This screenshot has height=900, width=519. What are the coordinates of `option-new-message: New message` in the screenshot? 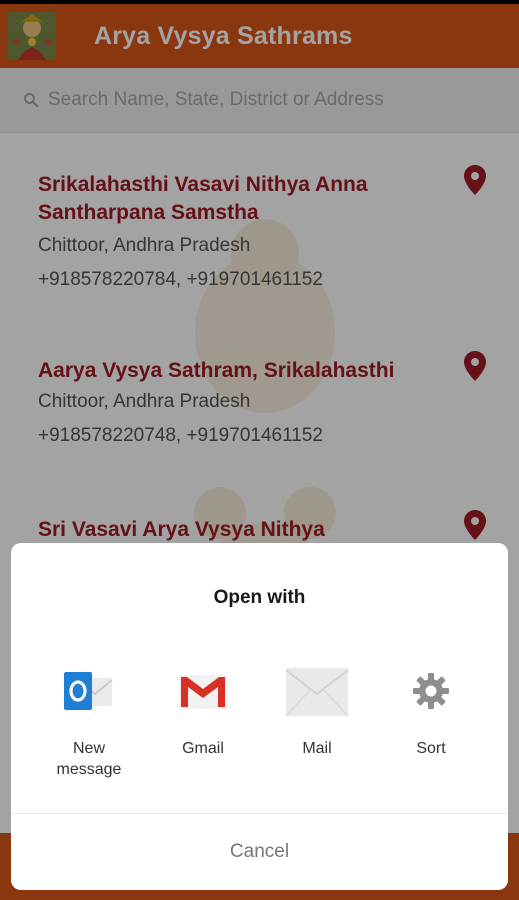 It's located at (89, 720).